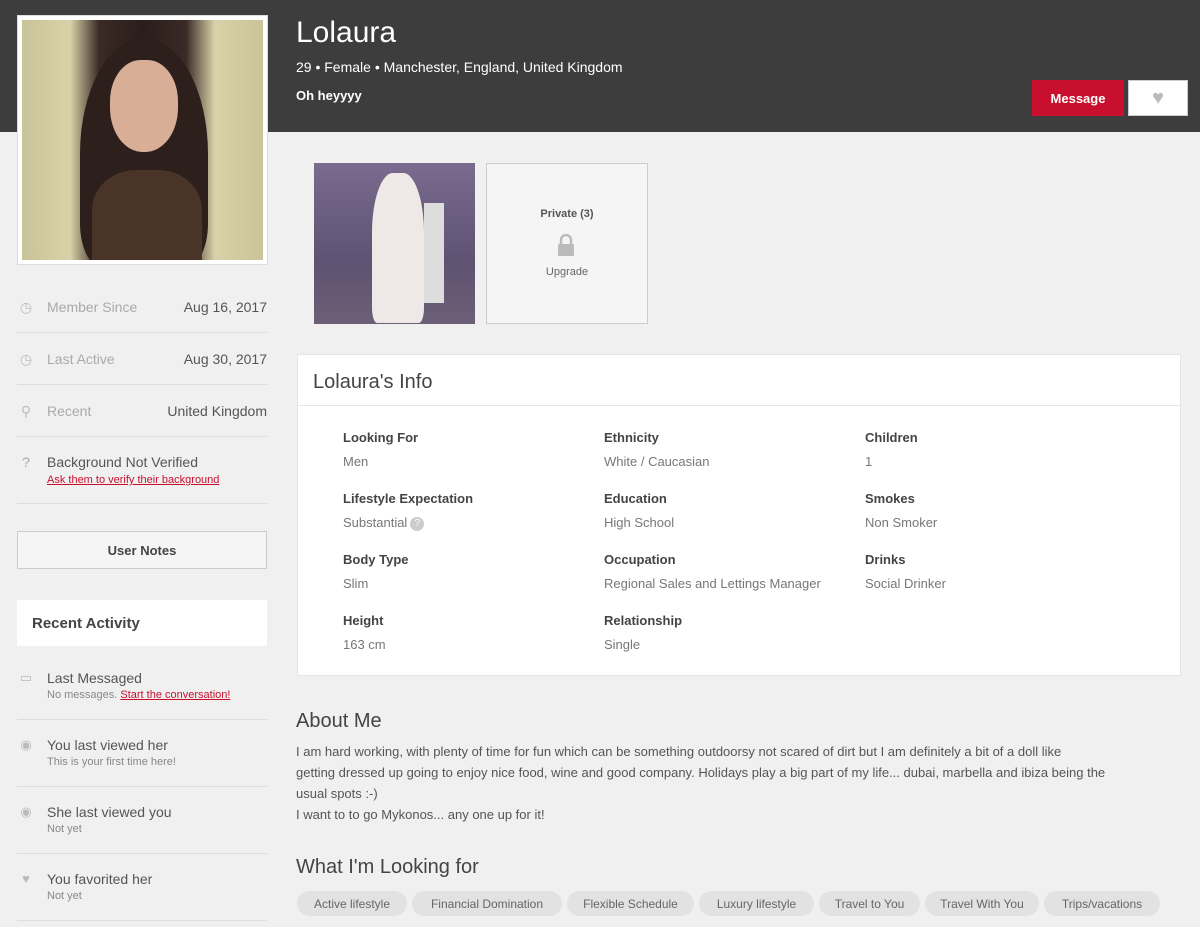 The image size is (1200, 927). I want to click on info-label: Looking For, so click(381, 437).